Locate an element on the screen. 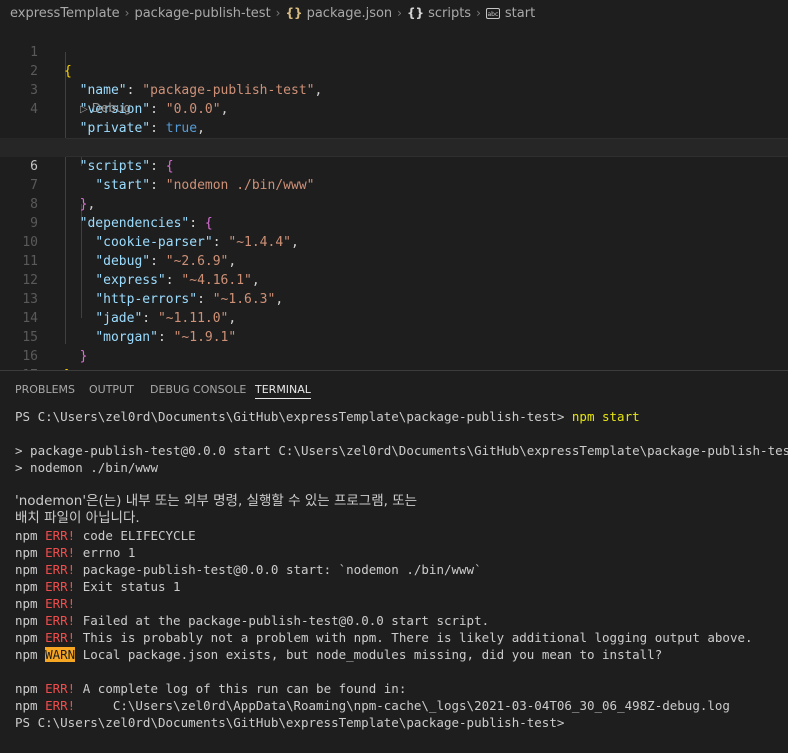 The width and height of the screenshot is (788, 753). code-line: 8 "dependencies": { is located at coordinates (394, 203).